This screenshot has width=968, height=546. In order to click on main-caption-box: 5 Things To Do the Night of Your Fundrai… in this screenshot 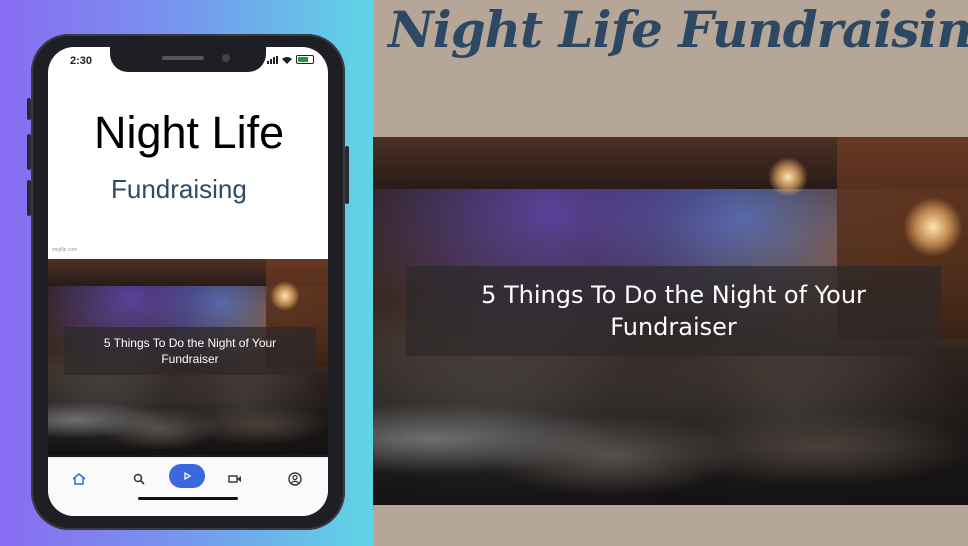, I will do `click(673, 311)`.